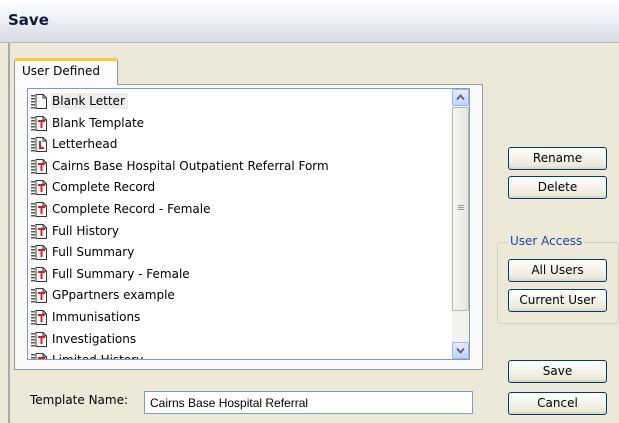 Image resolution: width=619 pixels, height=423 pixels. What do you see at coordinates (557, 187) in the screenshot?
I see `delete-button: Delete` at bounding box center [557, 187].